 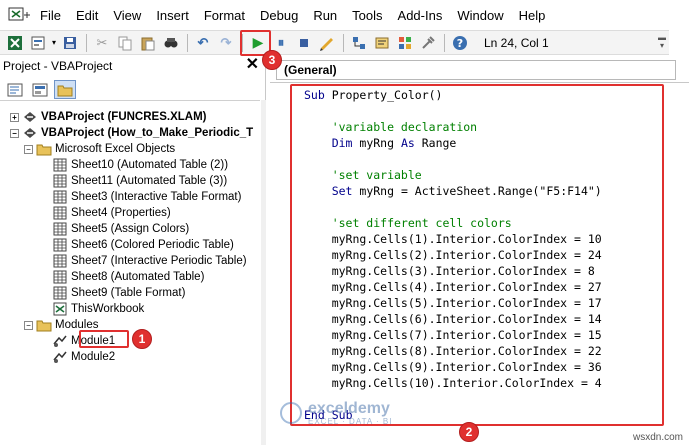 I want to click on menu-edit: Edit, so click(x=87, y=15).